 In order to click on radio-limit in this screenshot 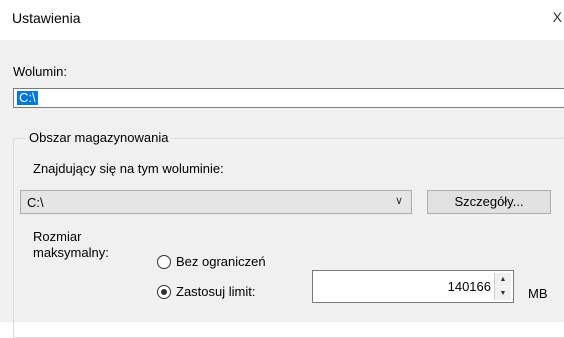, I will do `click(164, 292)`.